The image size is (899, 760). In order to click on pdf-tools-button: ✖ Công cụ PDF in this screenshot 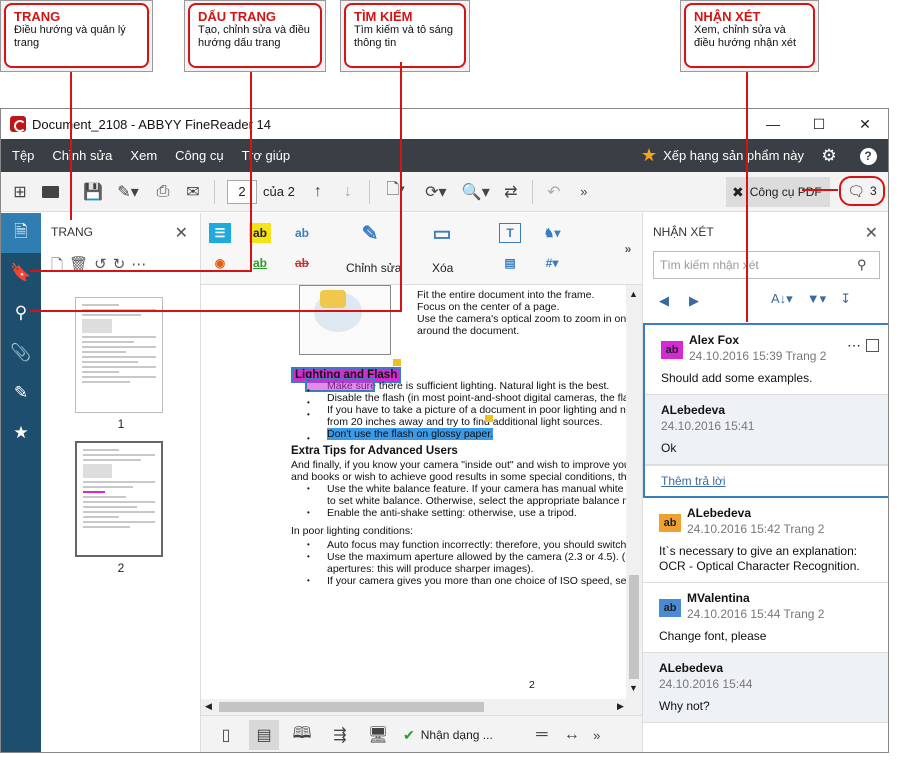, I will do `click(778, 192)`.